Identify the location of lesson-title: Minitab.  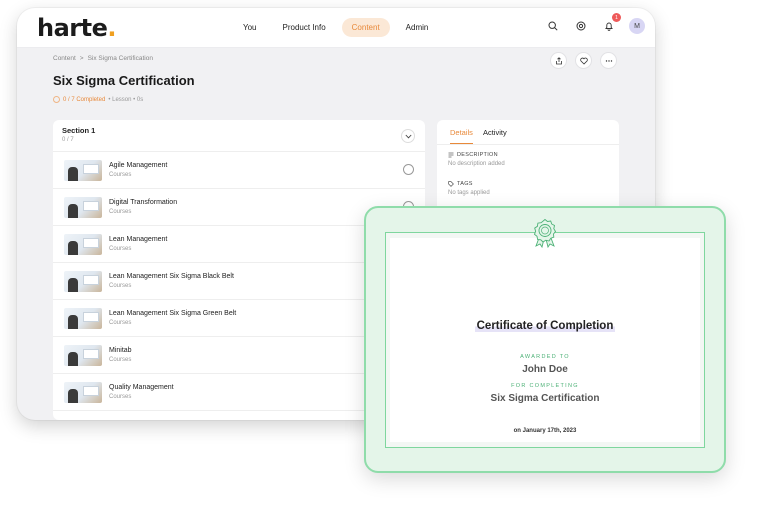
(120, 350).